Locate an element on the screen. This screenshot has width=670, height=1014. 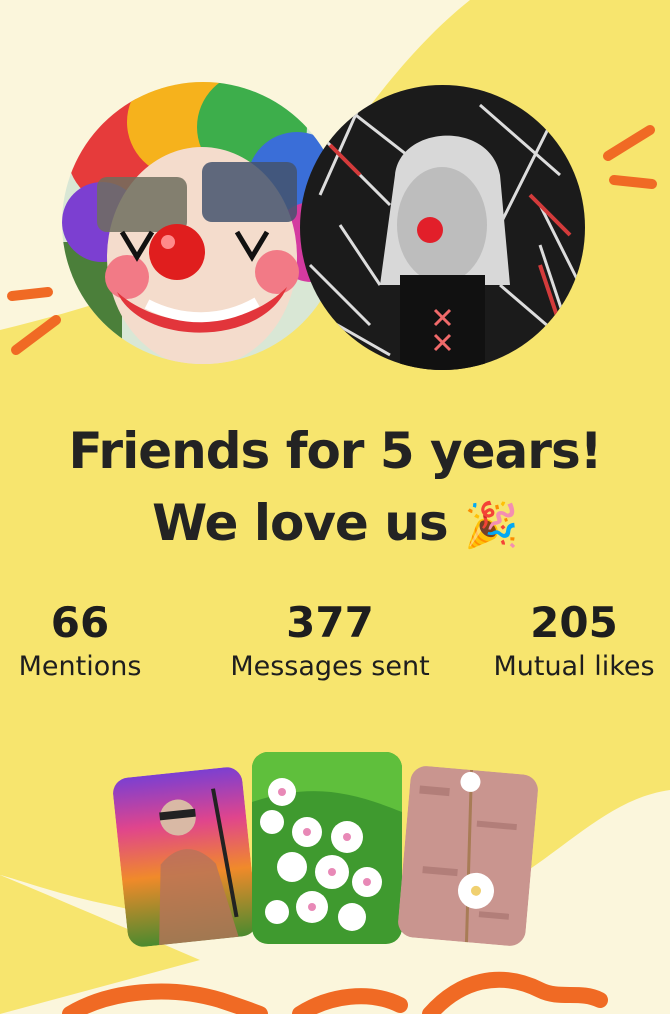
clown-nose-portrait-icon is located at coordinates (442, 227).